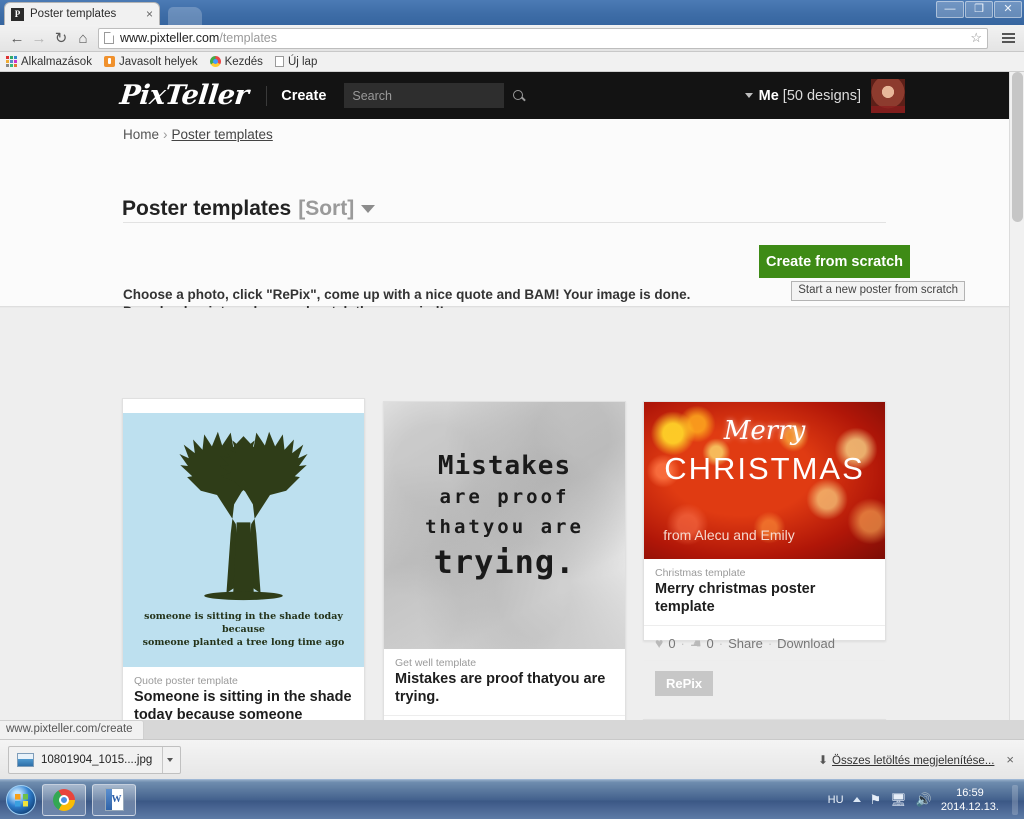 This screenshot has height=819, width=1024. What do you see at coordinates (684, 683) in the screenshot?
I see `repix-button: RePix` at bounding box center [684, 683].